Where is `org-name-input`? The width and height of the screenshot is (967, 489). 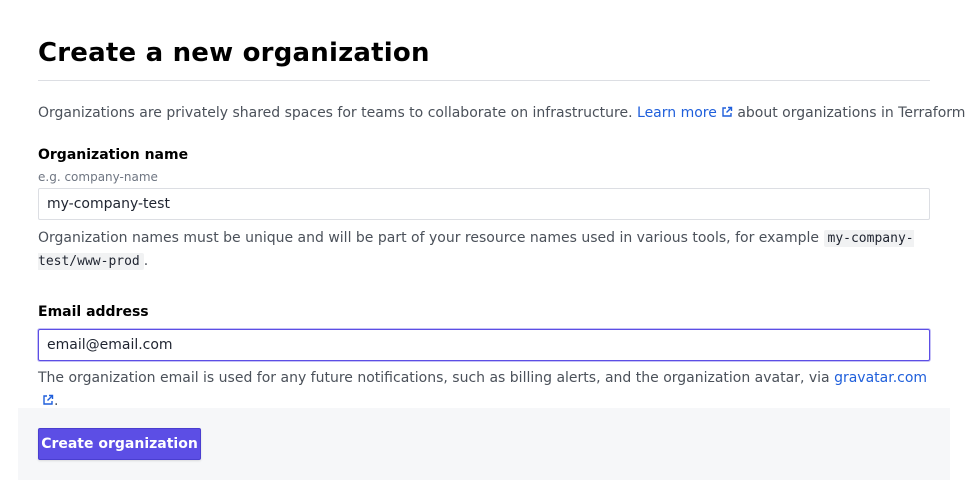
org-name-input is located at coordinates (484, 204).